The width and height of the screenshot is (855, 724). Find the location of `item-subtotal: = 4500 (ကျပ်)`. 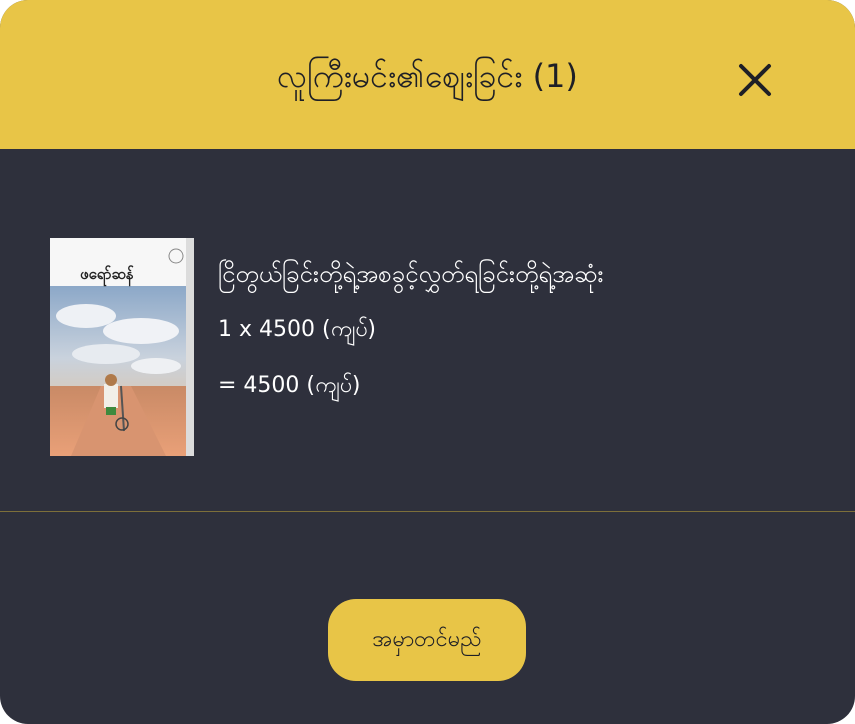

item-subtotal: = 4500 (ကျပ်) is located at coordinates (289, 385).